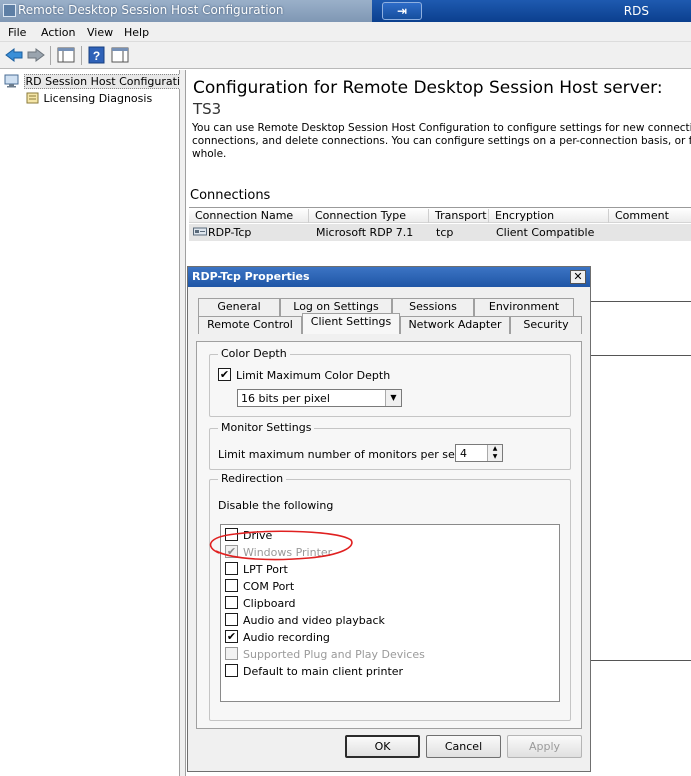  Describe the element at coordinates (58, 32) in the screenshot. I see `menu-action: Action` at that location.